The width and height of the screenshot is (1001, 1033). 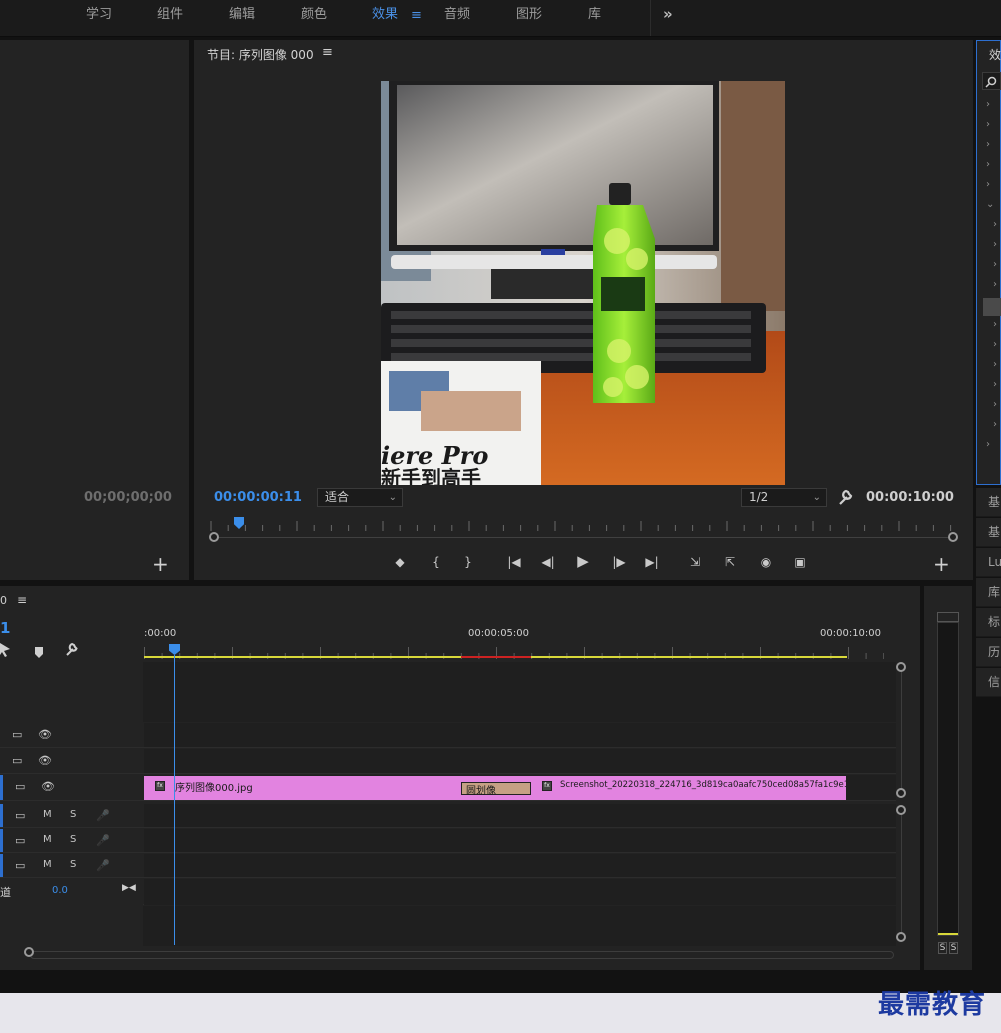 What do you see at coordinates (988, 652) in the screenshot?
I see `tab-history: 历` at bounding box center [988, 652].